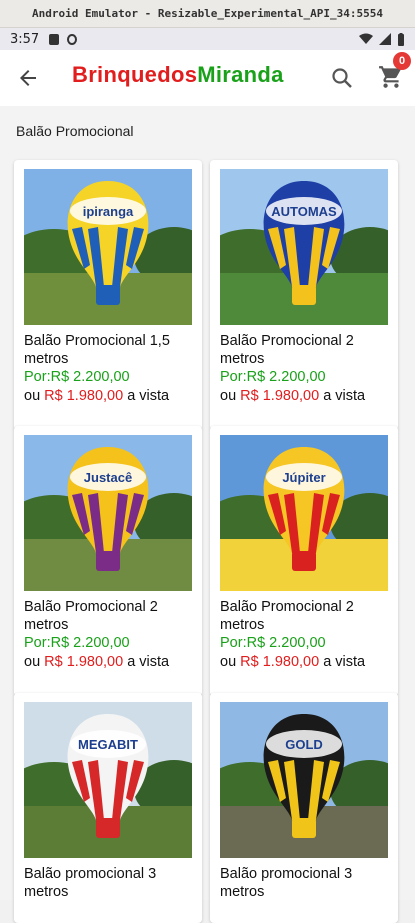 The height and width of the screenshot is (923, 415). What do you see at coordinates (108, 247) in the screenshot?
I see `product-image: ipiranga` at bounding box center [108, 247].